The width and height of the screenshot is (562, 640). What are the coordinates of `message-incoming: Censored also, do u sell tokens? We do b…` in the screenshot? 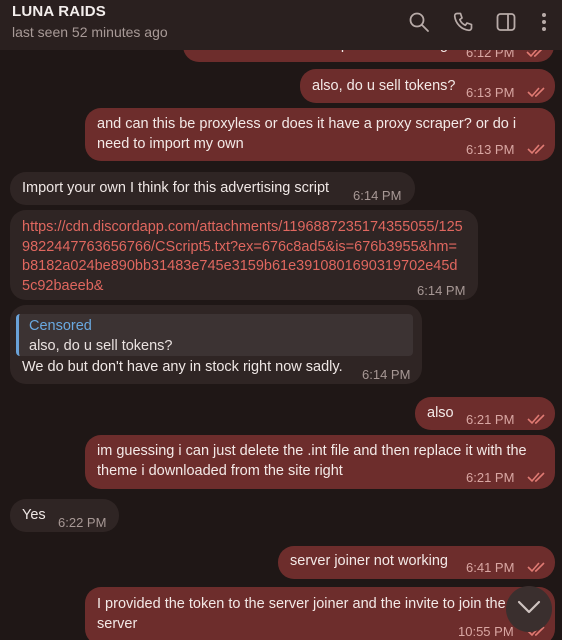 It's located at (216, 344).